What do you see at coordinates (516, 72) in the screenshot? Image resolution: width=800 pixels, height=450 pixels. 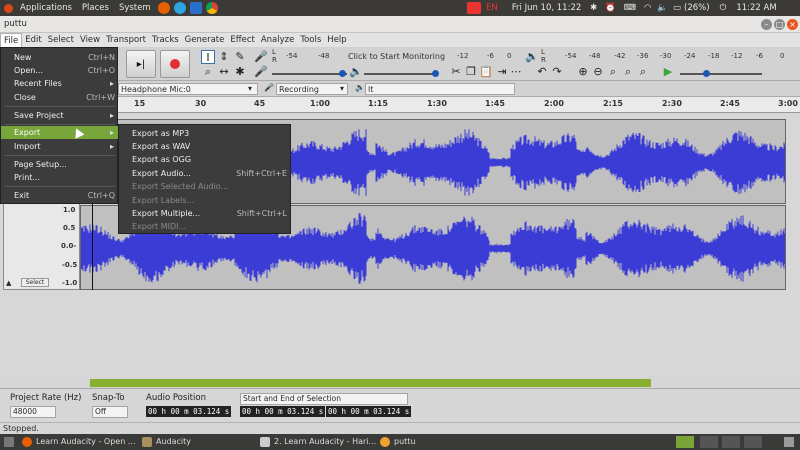 I see `silence-icon: ⋯` at bounding box center [516, 72].